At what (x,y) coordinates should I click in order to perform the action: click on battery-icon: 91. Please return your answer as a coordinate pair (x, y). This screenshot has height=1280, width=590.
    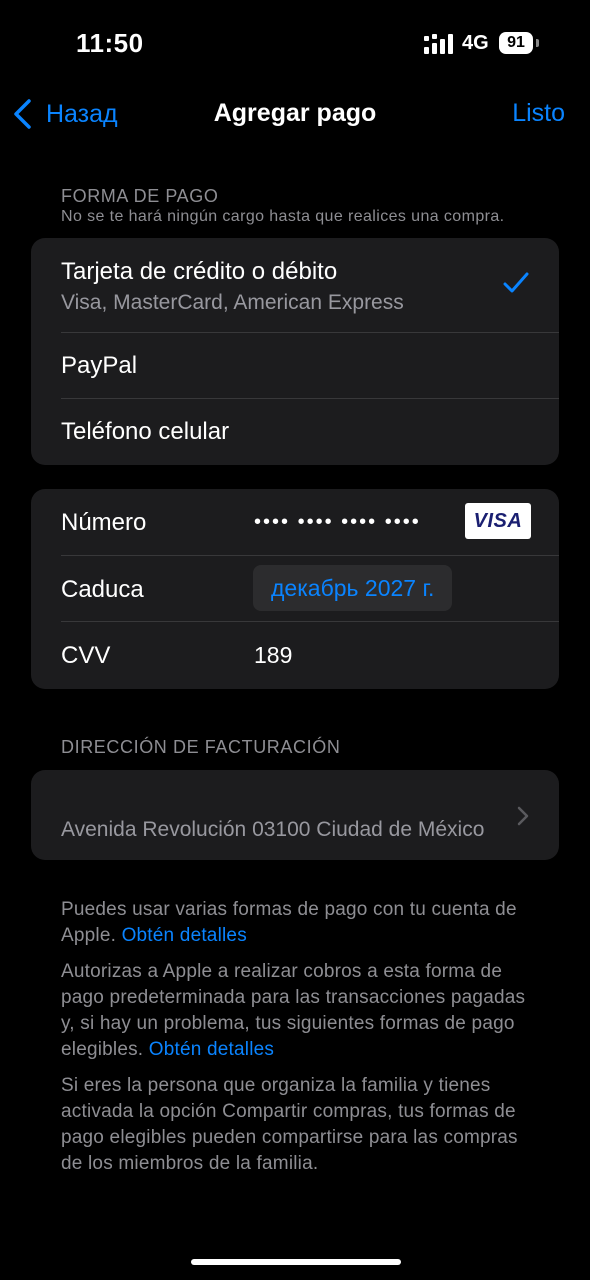
    Looking at the image, I should click on (519, 43).